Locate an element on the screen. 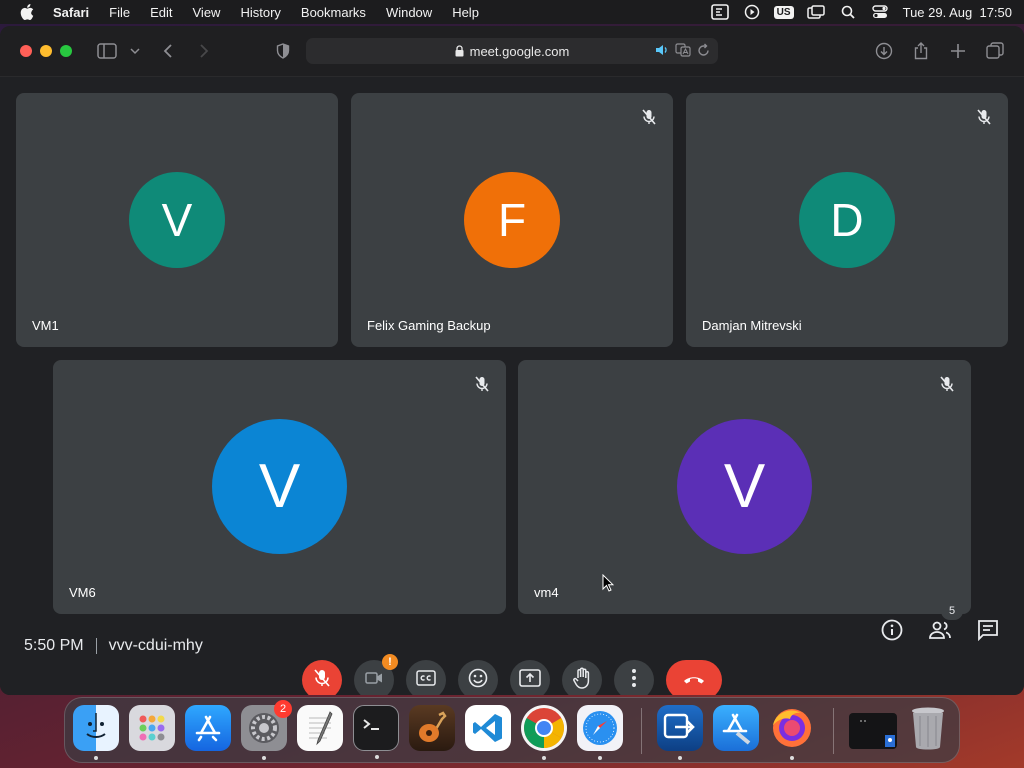 The width and height of the screenshot is (1024, 768). avatar-initial: D is located at coordinates (847, 220).